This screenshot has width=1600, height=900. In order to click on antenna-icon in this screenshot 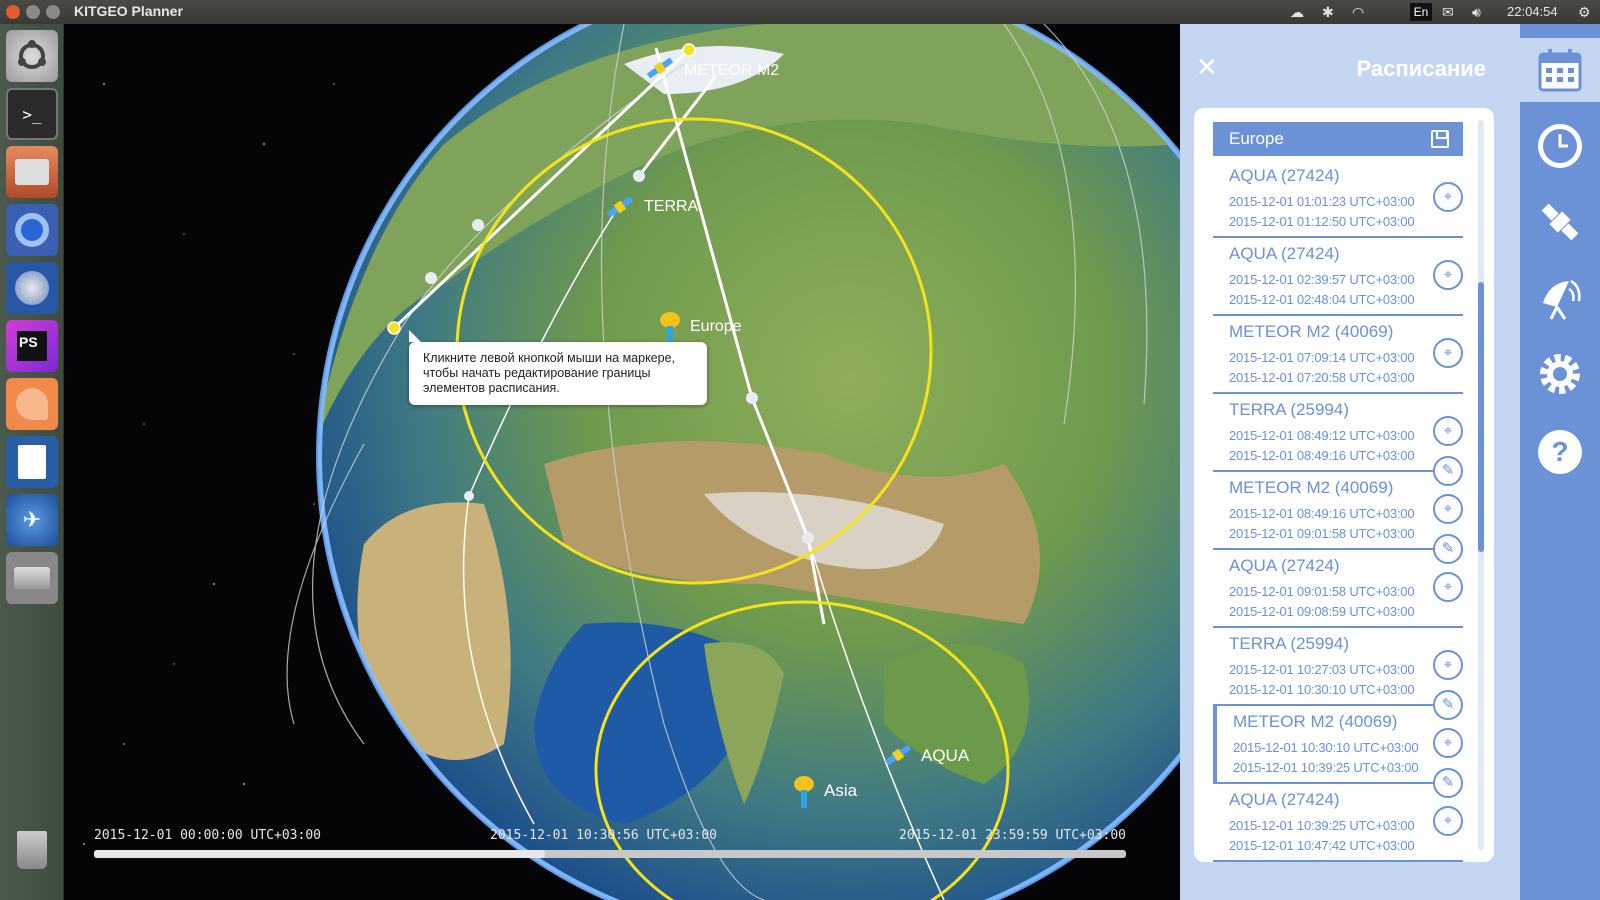, I will do `click(1560, 298)`.